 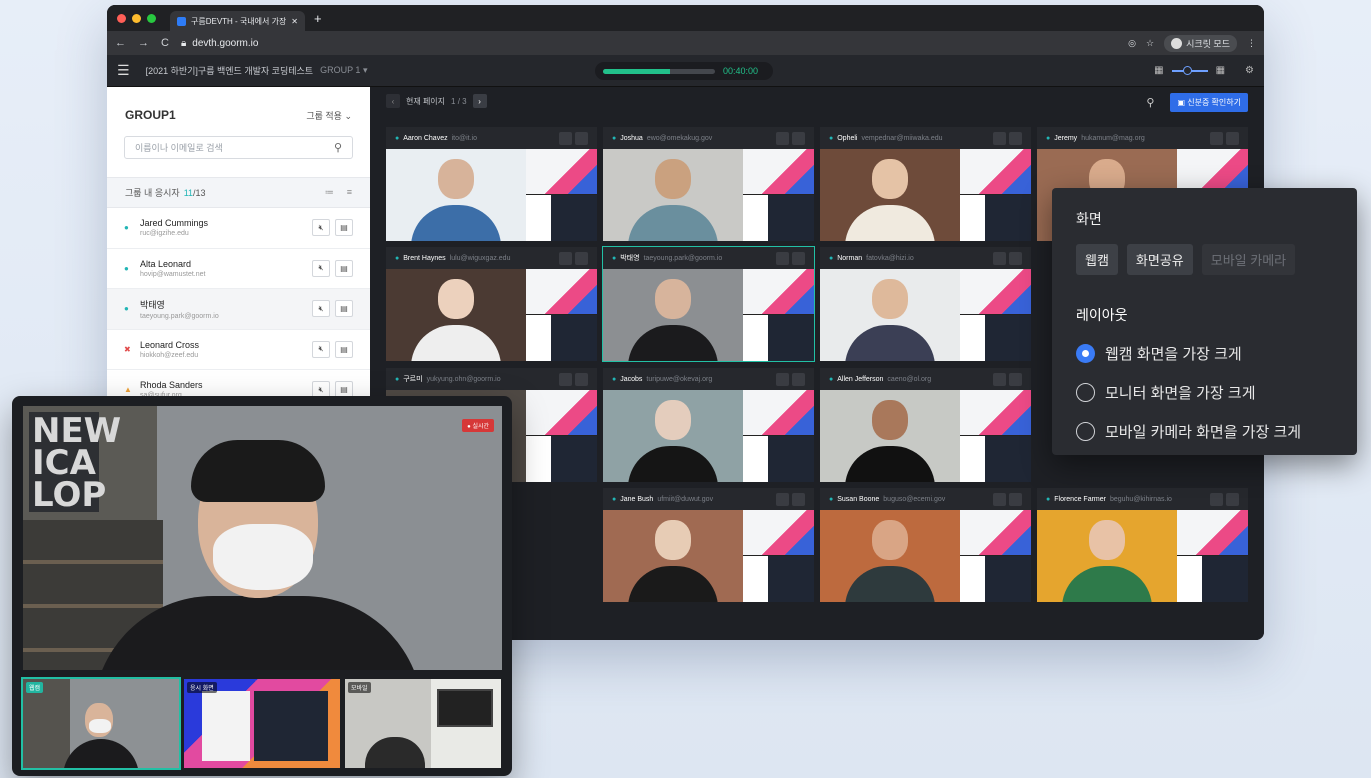 I want to click on layout-option-monitor: 모니터 화면을 가장 크게, so click(x=1204, y=392).